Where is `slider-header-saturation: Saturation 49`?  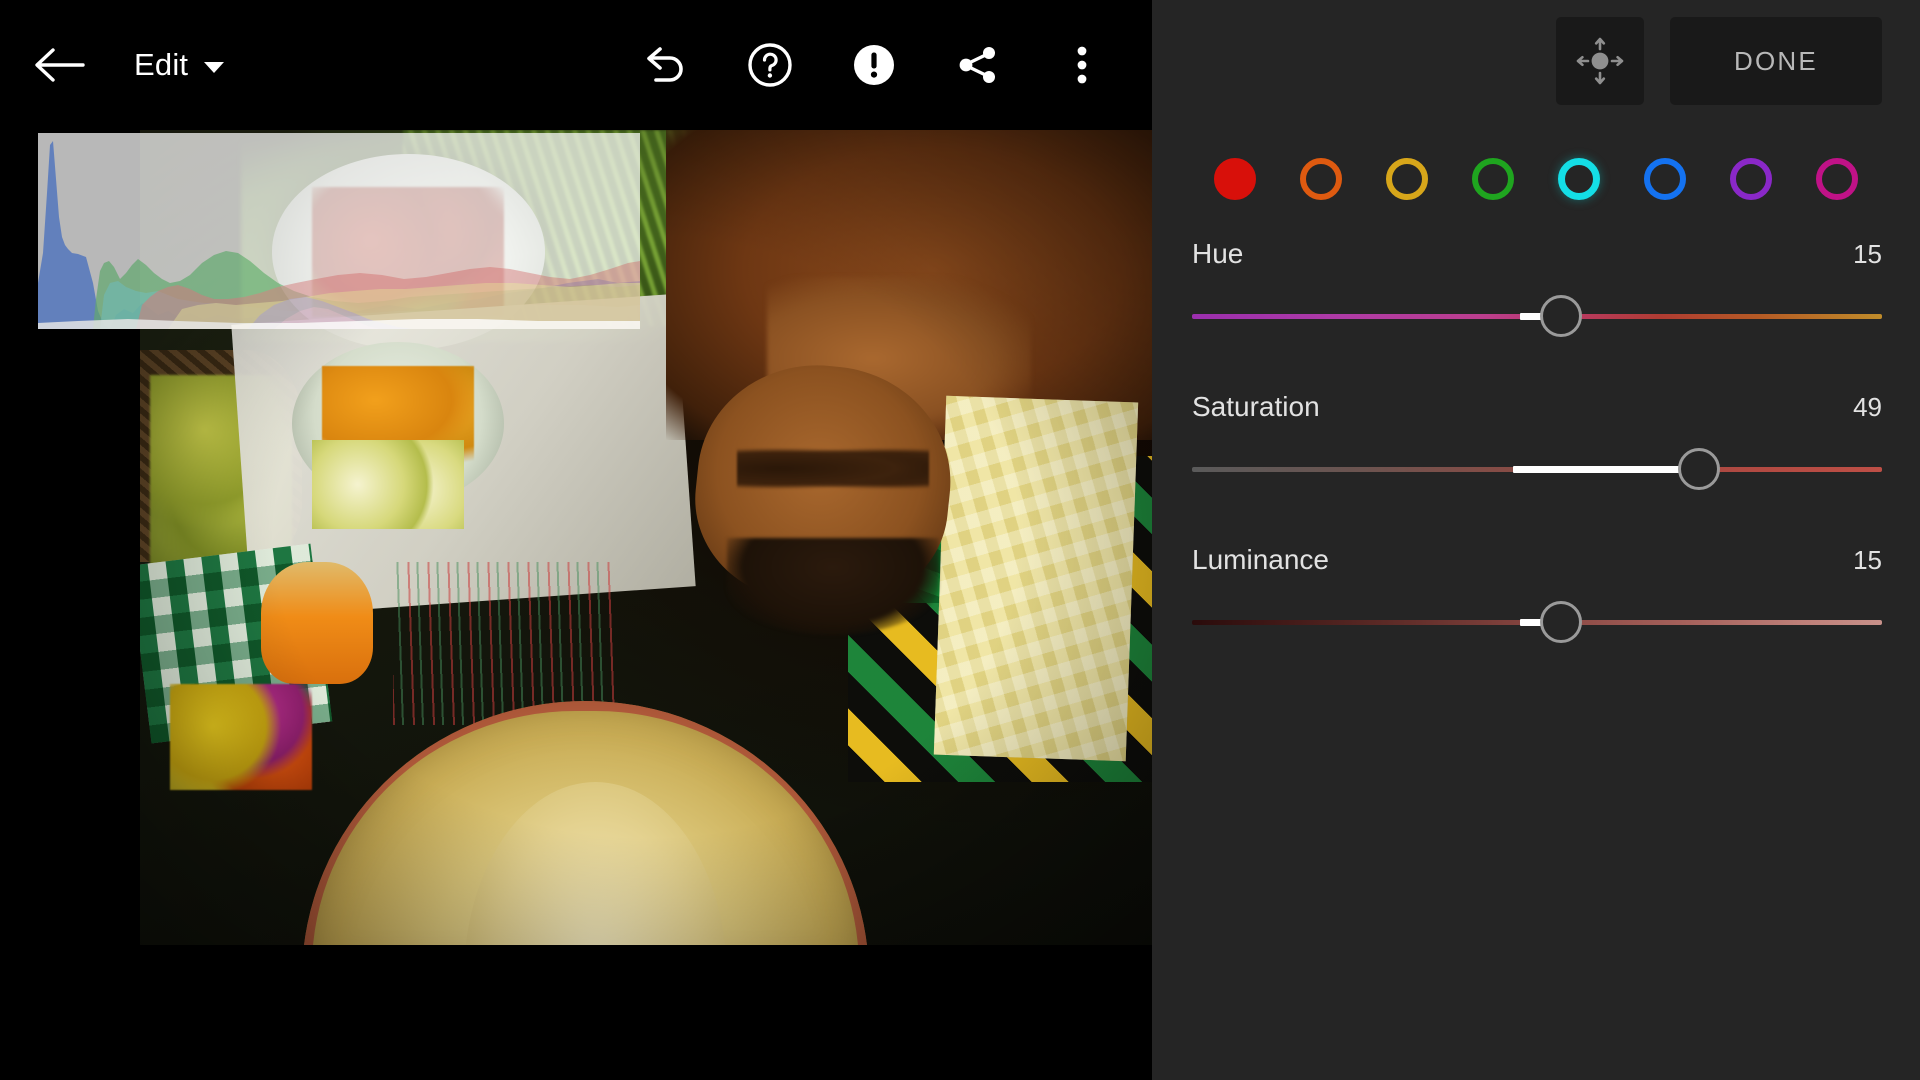
slider-header-saturation: Saturation 49 is located at coordinates (1537, 407).